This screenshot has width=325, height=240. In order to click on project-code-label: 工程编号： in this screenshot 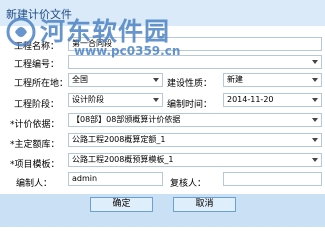, I will do `click(37, 65)`.